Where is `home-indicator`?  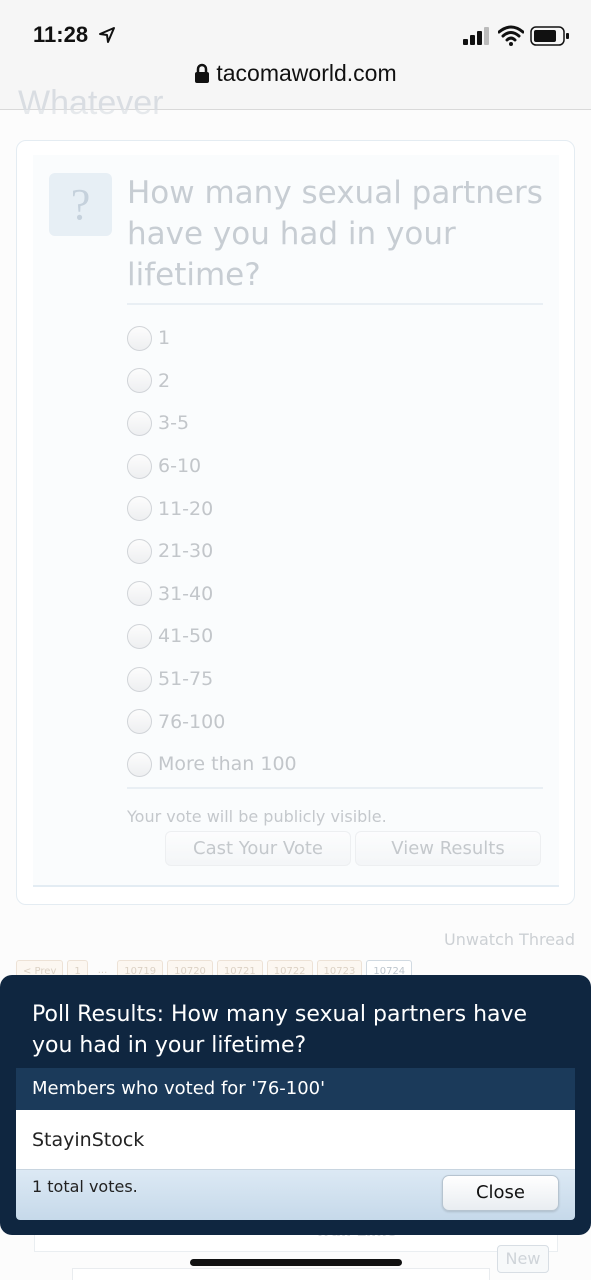 home-indicator is located at coordinates (296, 1262).